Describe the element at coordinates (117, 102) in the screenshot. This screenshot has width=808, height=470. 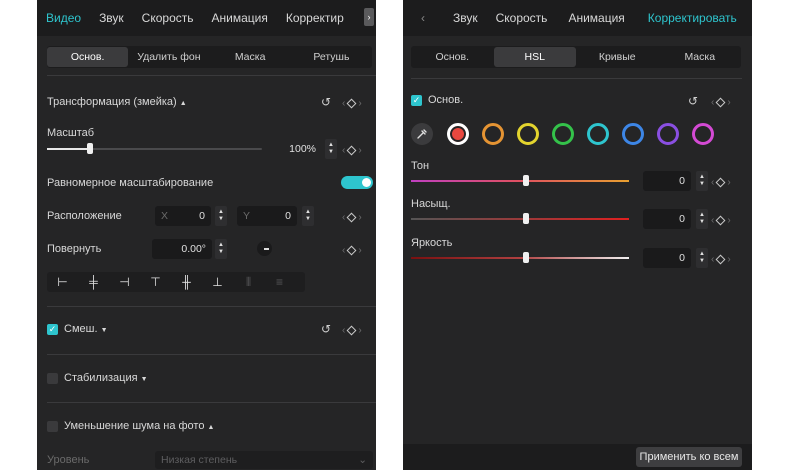
I see `transform-section-title: Трансформация (змейка) ▲` at that location.